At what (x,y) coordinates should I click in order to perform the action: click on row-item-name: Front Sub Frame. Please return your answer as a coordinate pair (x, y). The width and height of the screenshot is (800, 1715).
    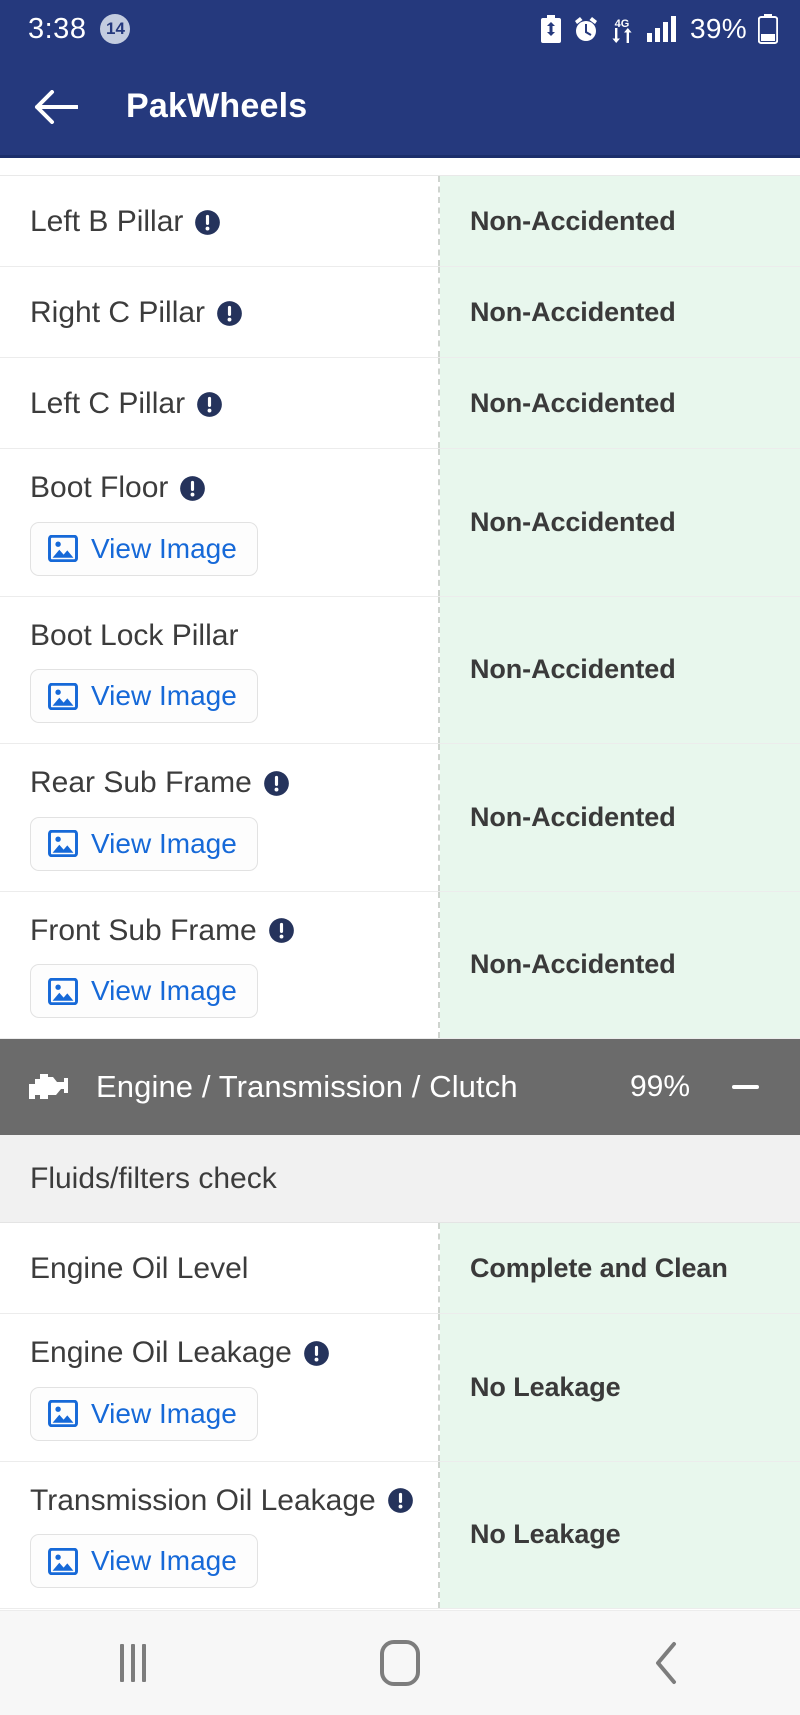
    Looking at the image, I should click on (143, 930).